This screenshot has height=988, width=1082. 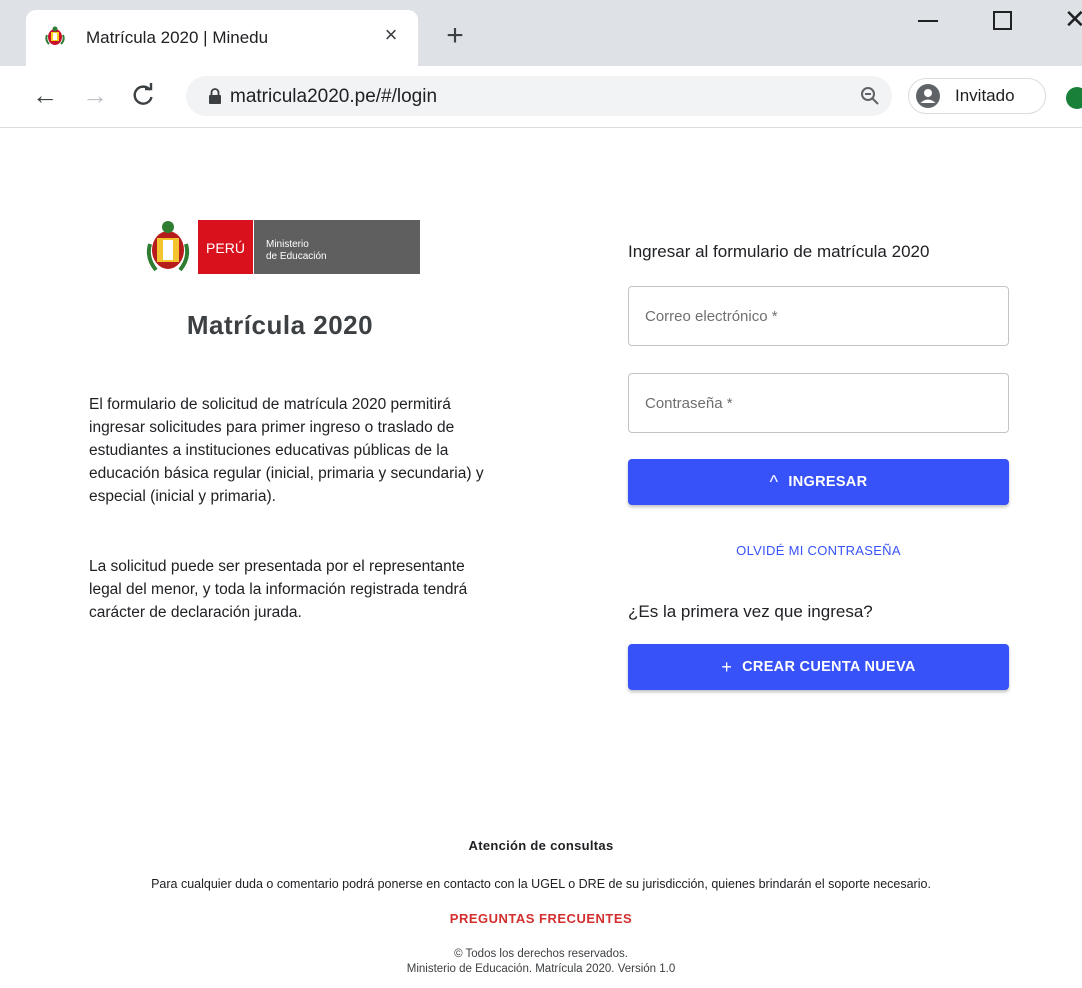 What do you see at coordinates (455, 36) in the screenshot?
I see `new-tab-button: +` at bounding box center [455, 36].